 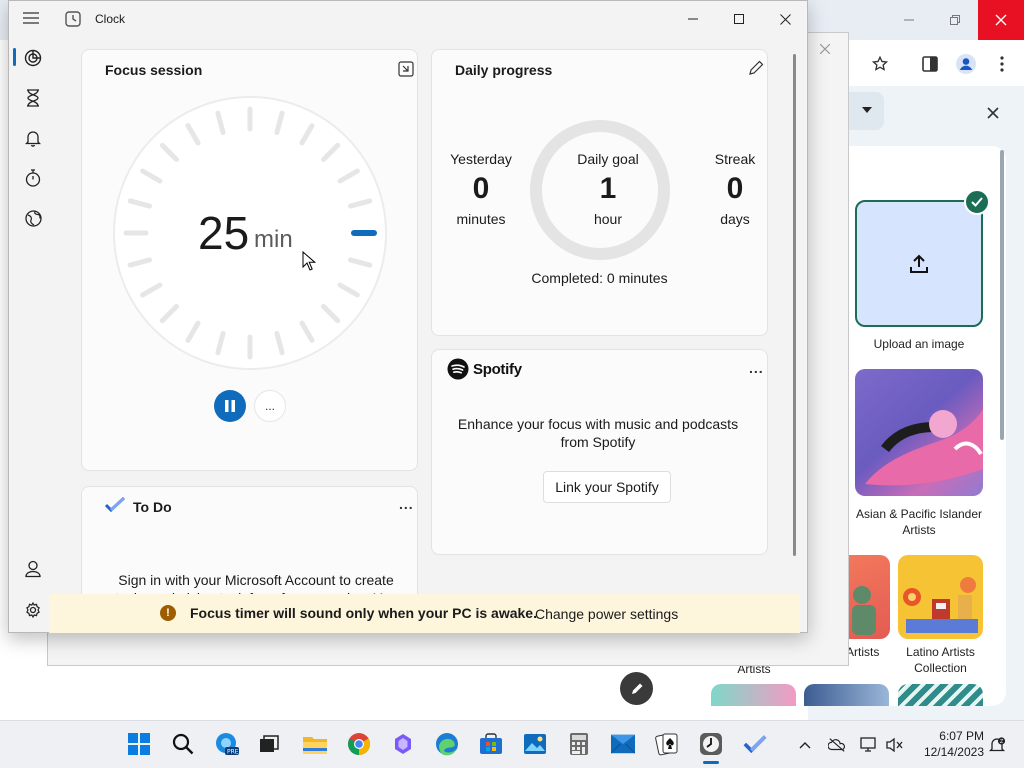 I want to click on spotify-logo: Spotify, so click(x=484, y=369).